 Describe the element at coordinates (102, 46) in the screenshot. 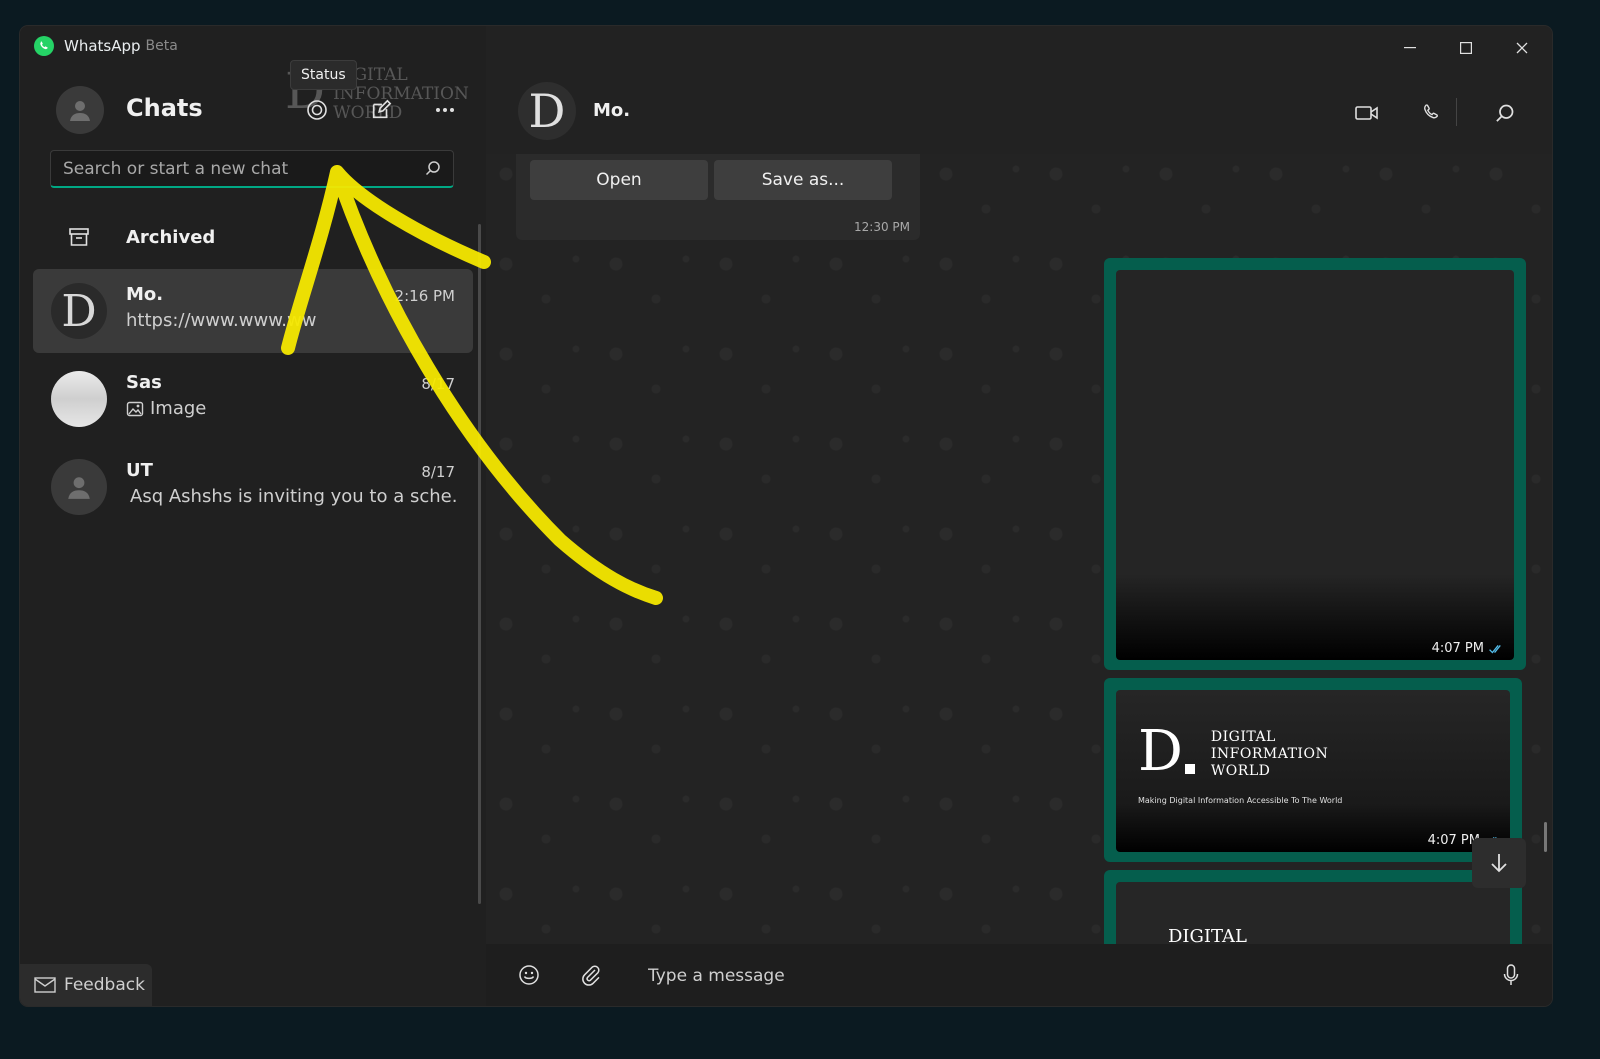

I see `app-title: WhatsApp` at that location.